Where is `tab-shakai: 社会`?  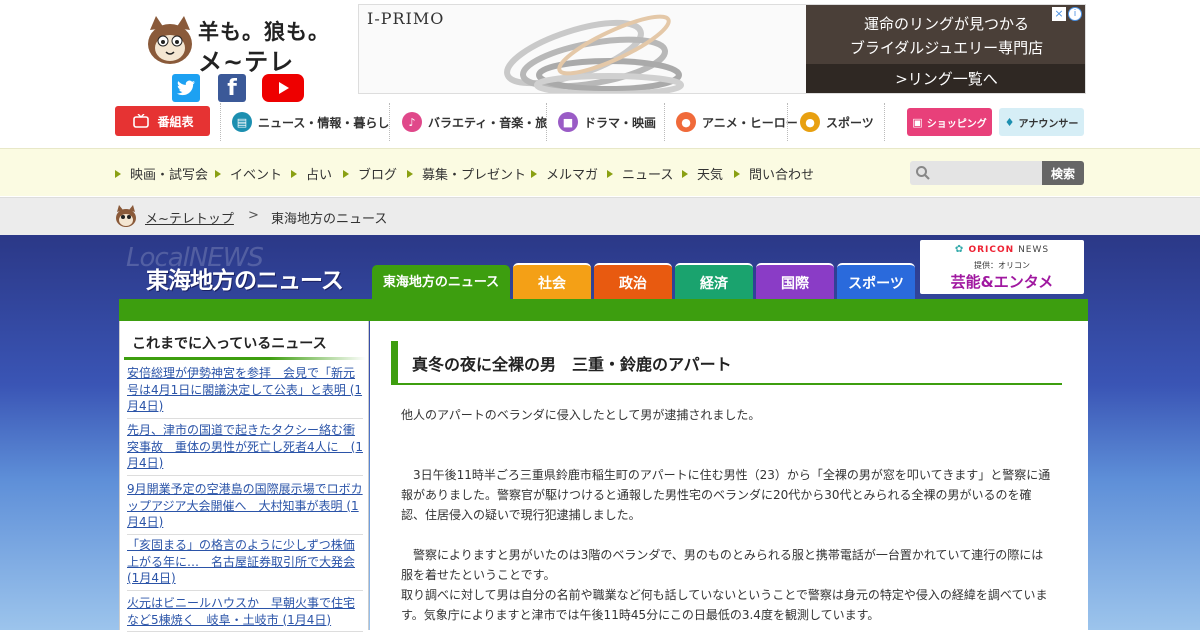 tab-shakai: 社会 is located at coordinates (552, 281).